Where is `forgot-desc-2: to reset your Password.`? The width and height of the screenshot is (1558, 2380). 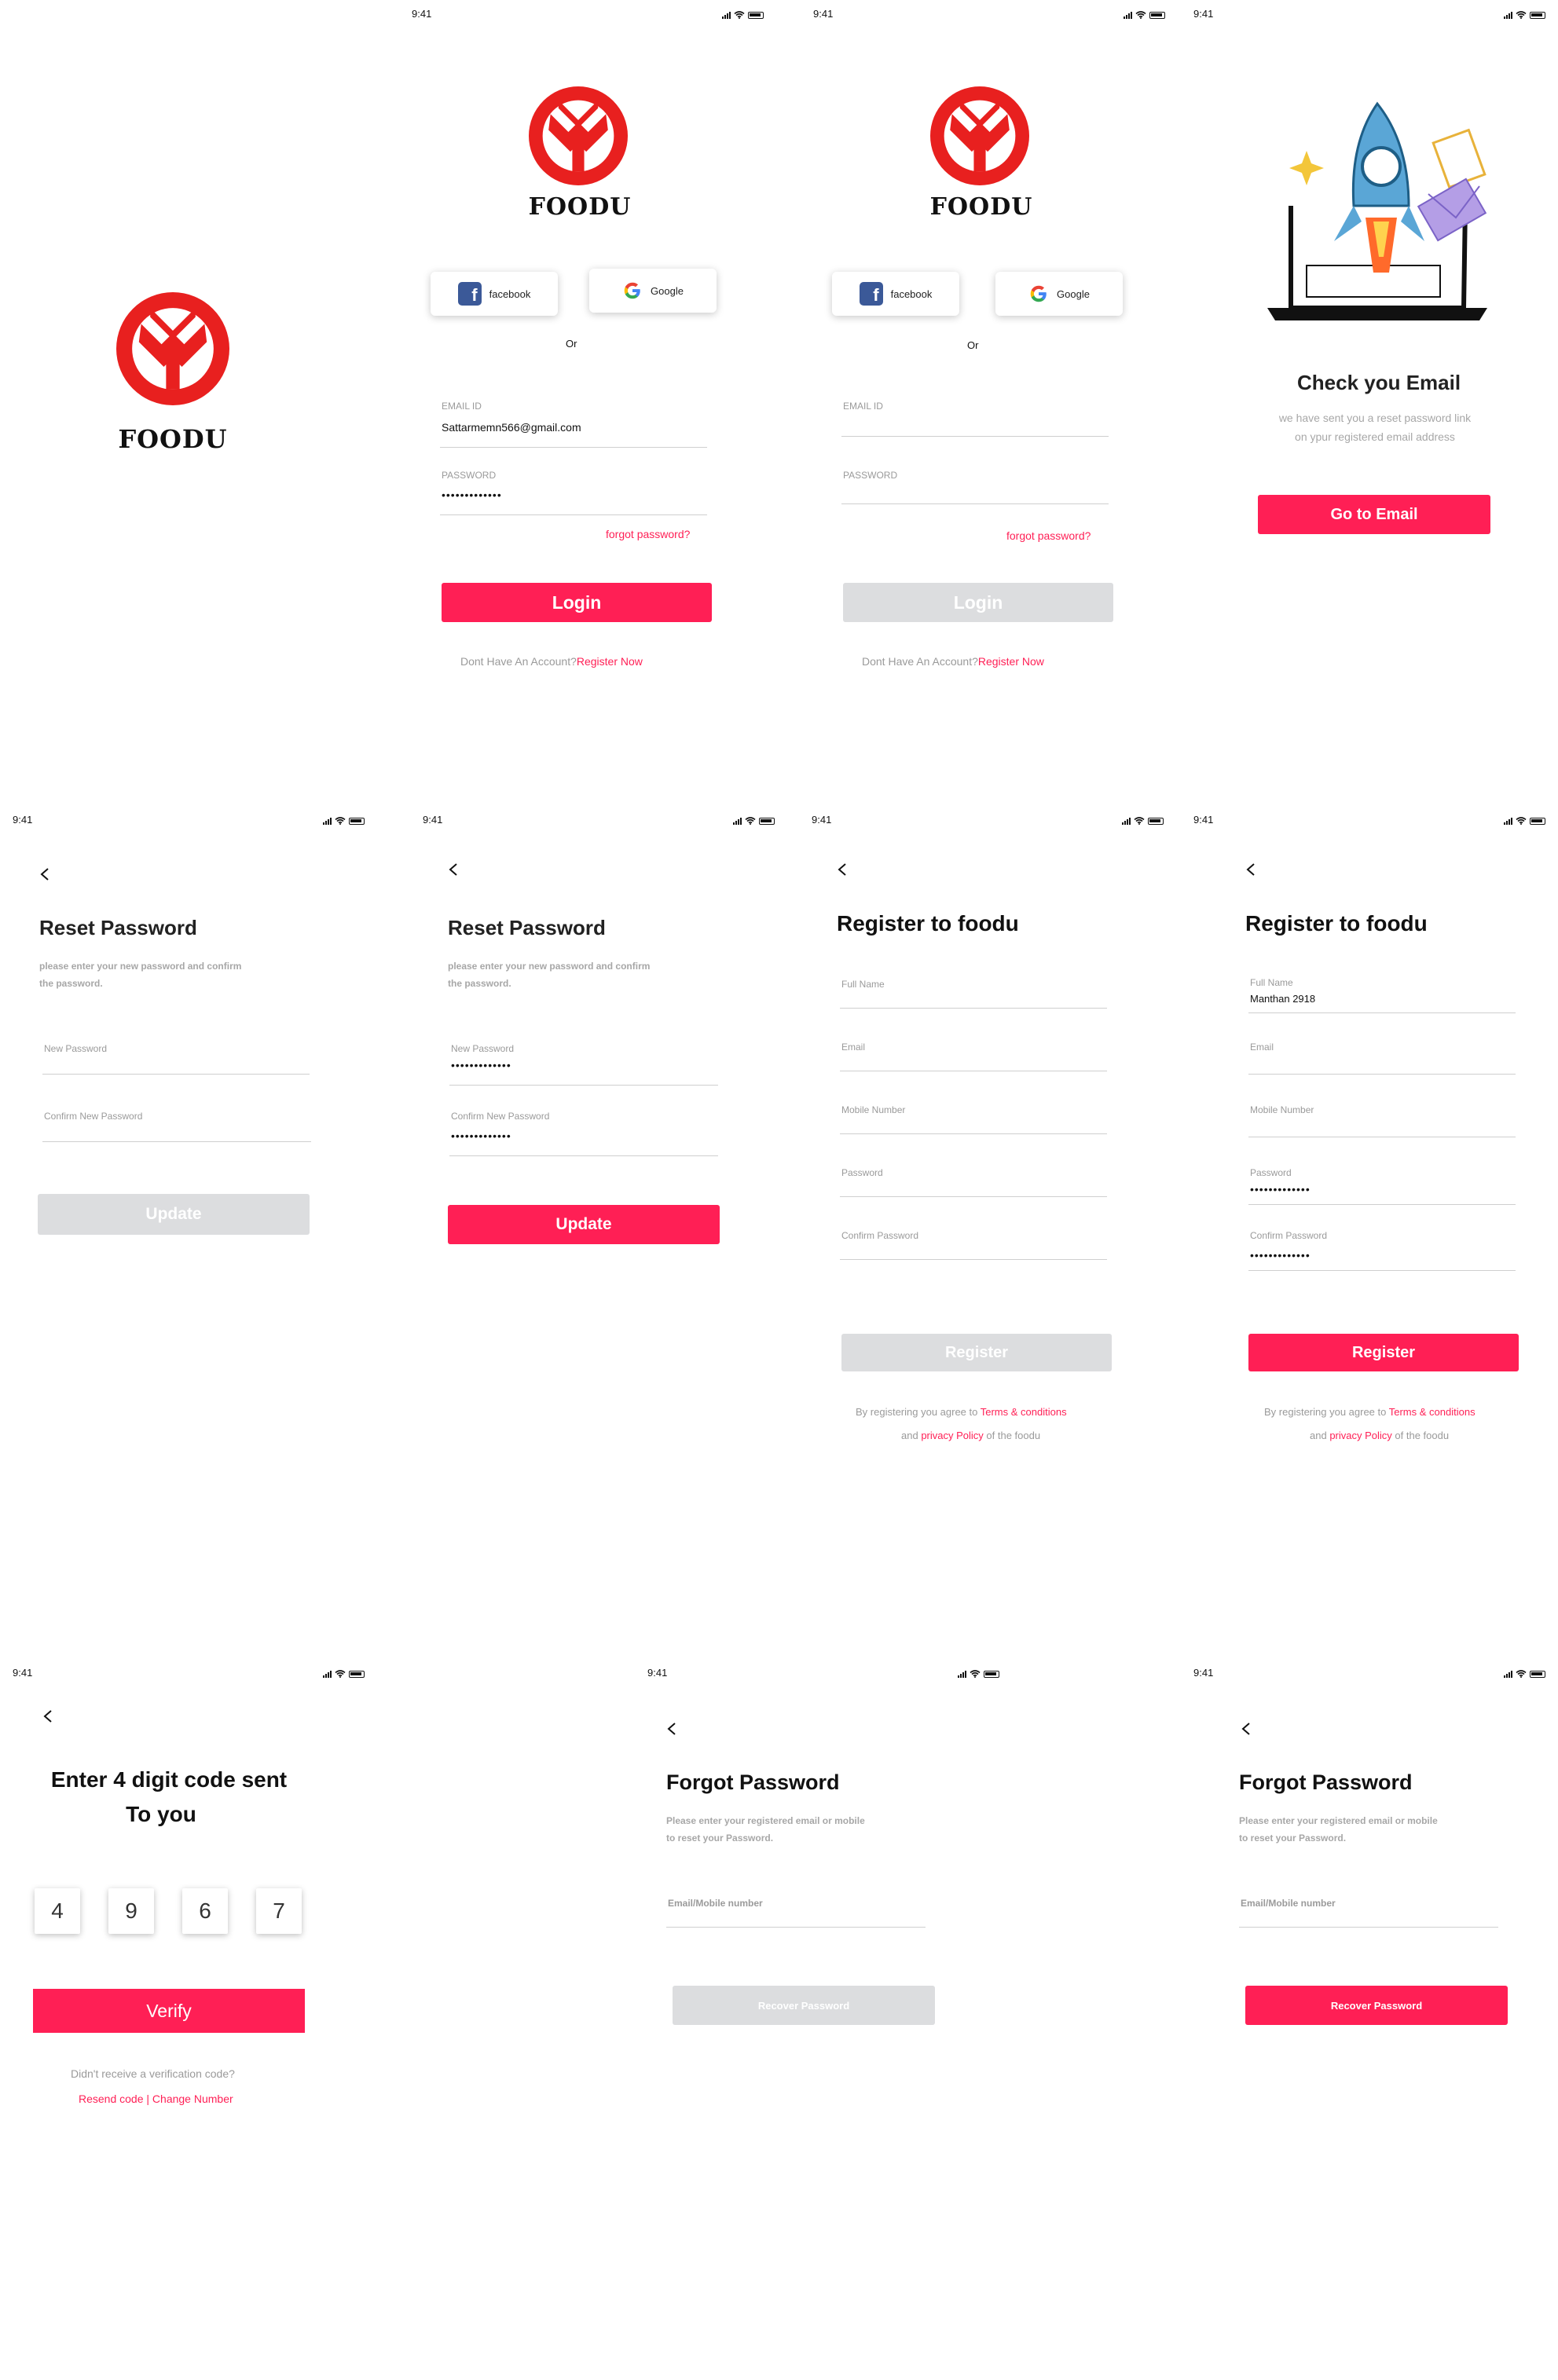
forgot-desc-2: to reset your Password. is located at coordinates (1293, 1838).